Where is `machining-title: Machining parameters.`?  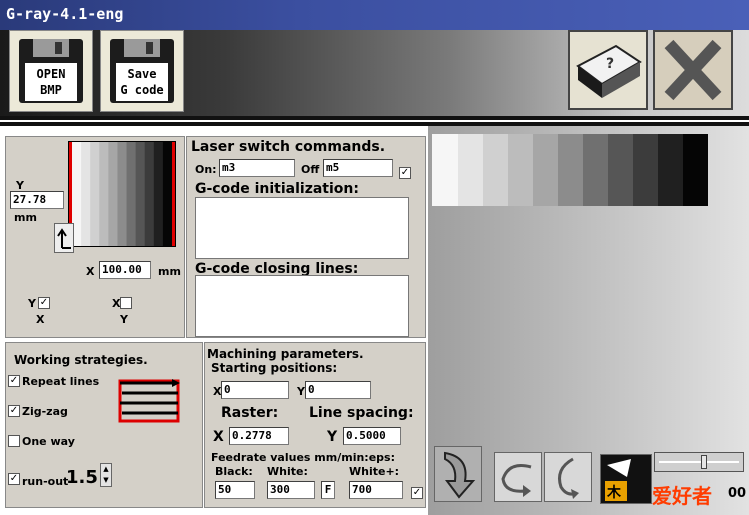
machining-title: Machining parameters. is located at coordinates (285, 354).